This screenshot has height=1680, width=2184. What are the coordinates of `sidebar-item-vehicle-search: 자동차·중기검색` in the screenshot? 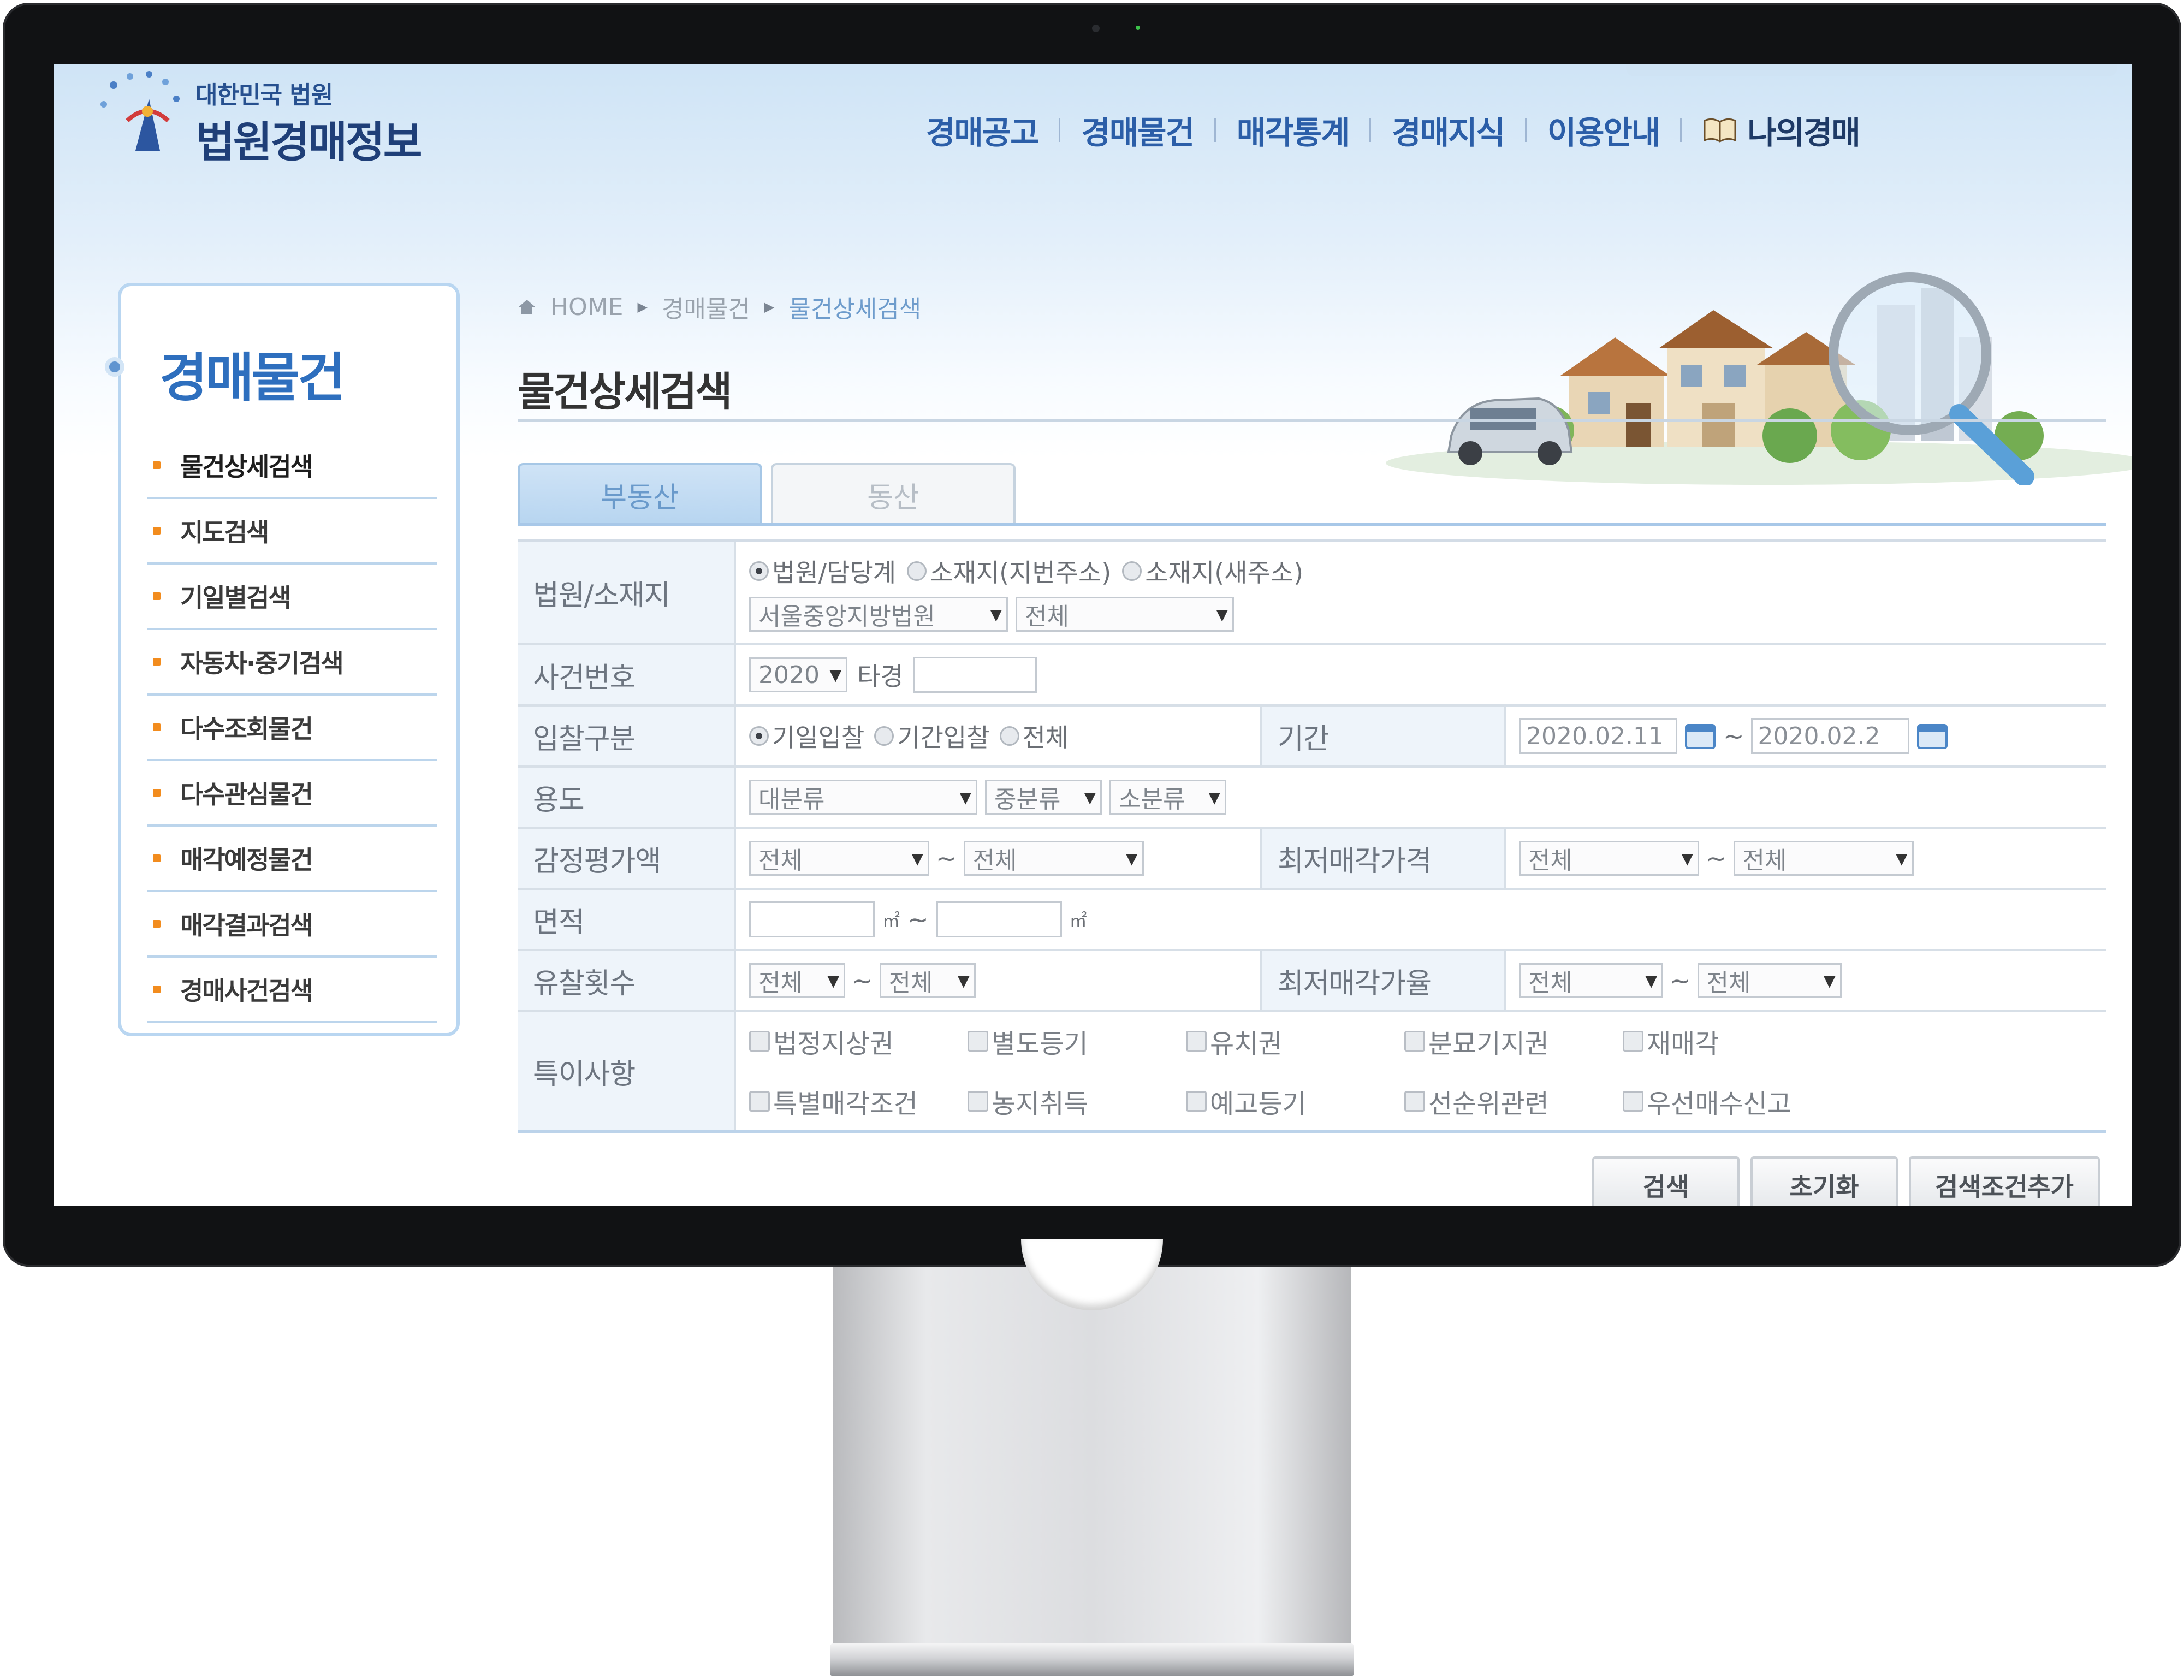 It's located at (292, 663).